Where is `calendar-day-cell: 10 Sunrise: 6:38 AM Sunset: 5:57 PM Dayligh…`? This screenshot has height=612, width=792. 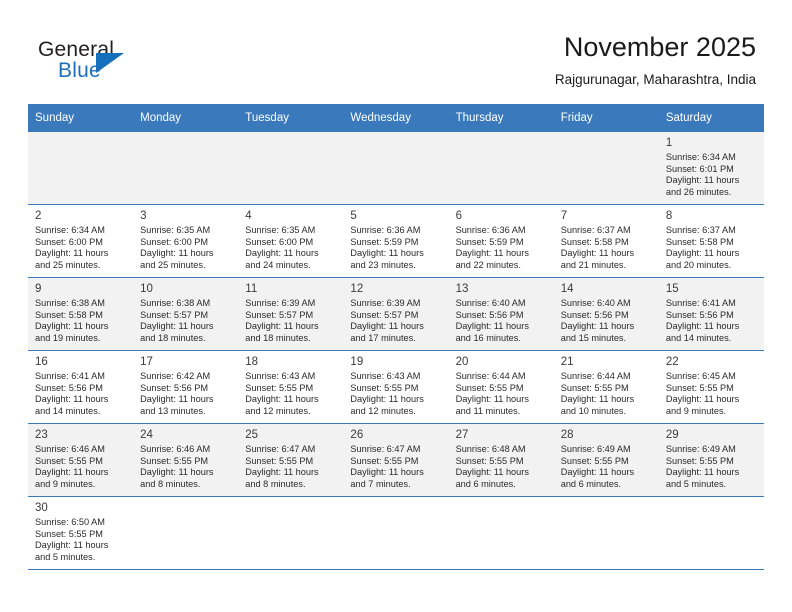 calendar-day-cell: 10 Sunrise: 6:38 AM Sunset: 5:57 PM Dayligh… is located at coordinates (186, 314).